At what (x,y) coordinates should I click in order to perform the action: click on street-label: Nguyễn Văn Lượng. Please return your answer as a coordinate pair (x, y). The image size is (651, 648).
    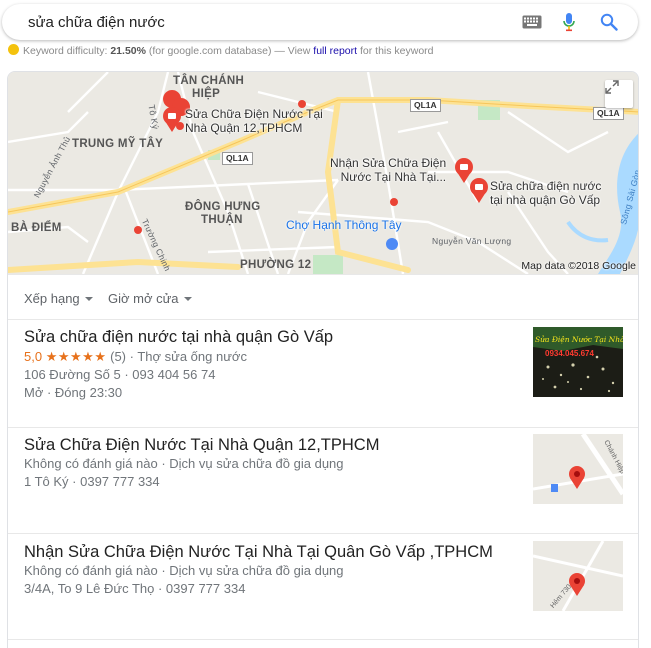
    Looking at the image, I should click on (472, 241).